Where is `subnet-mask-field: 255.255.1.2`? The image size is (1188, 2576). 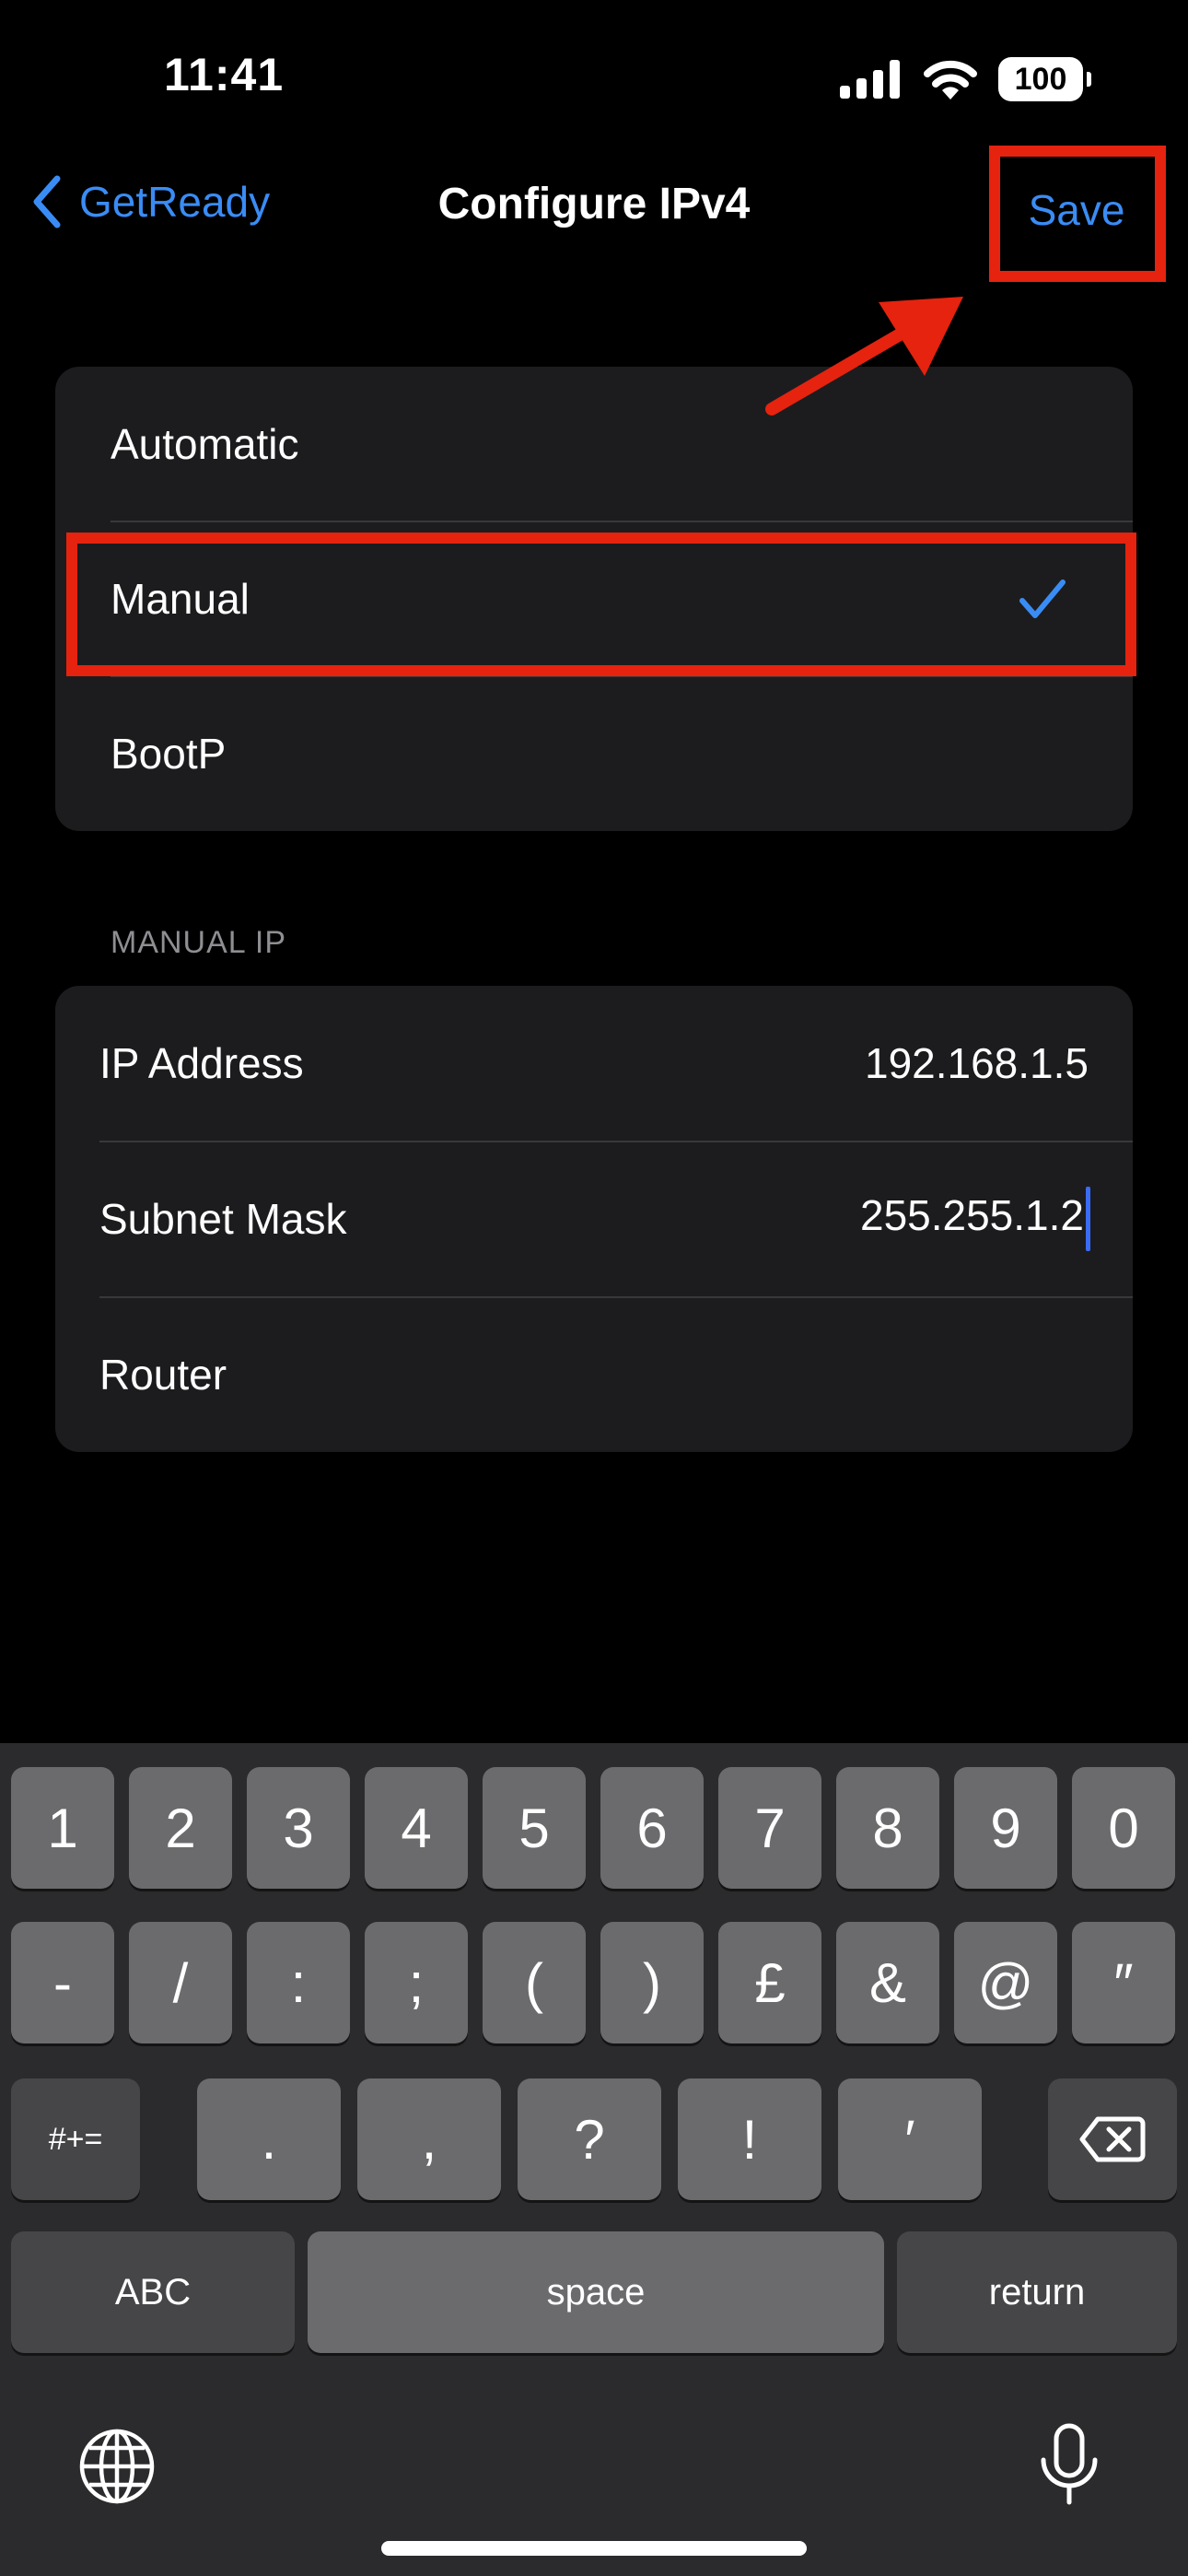
subnet-mask-field: 255.255.1.2 is located at coordinates (975, 1219).